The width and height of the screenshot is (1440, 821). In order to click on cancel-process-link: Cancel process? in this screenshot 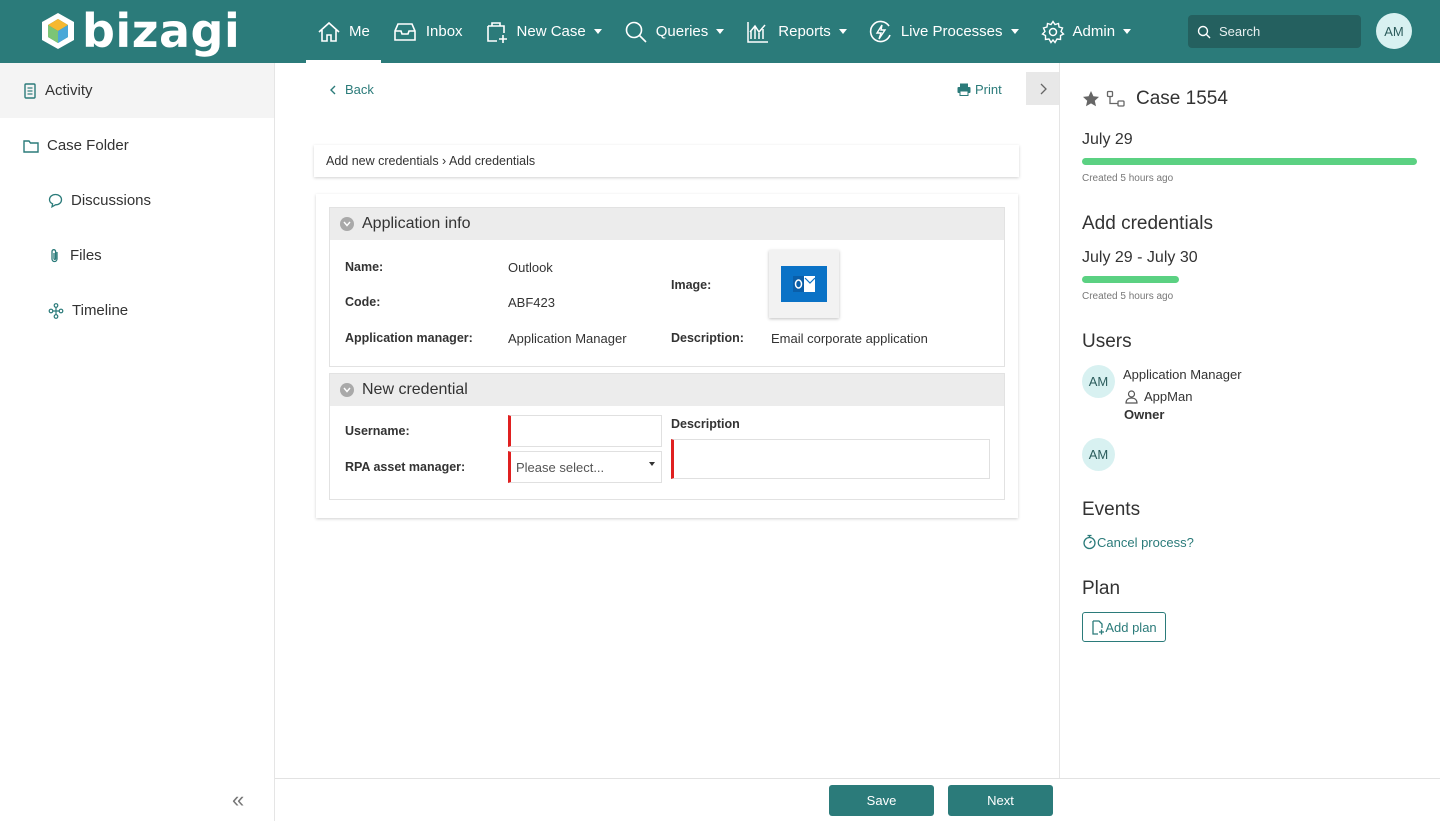, I will do `click(1138, 542)`.